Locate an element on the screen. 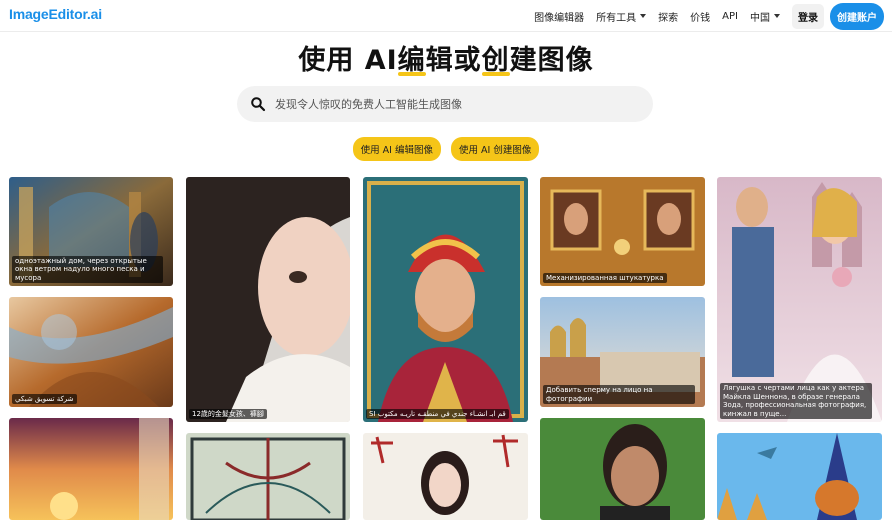  title-part-1: 使用 AI is located at coordinates (348, 60).